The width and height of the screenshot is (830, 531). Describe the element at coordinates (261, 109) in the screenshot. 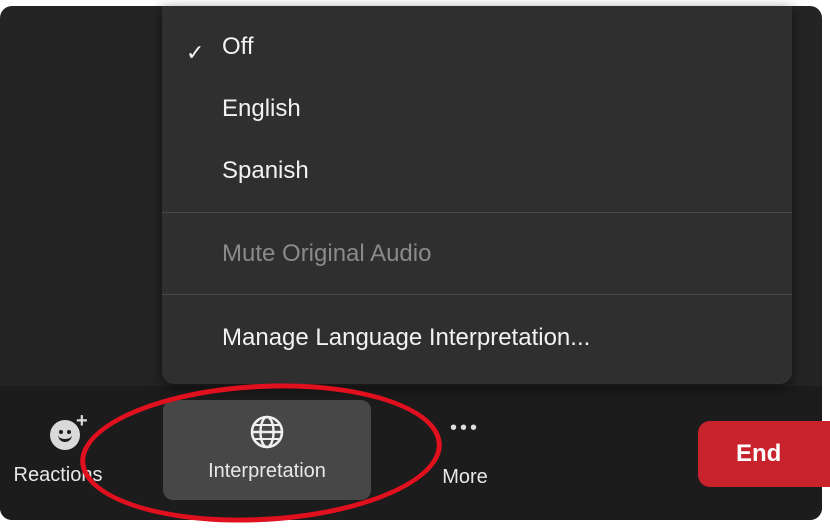

I see `menu-item-english: English` at that location.